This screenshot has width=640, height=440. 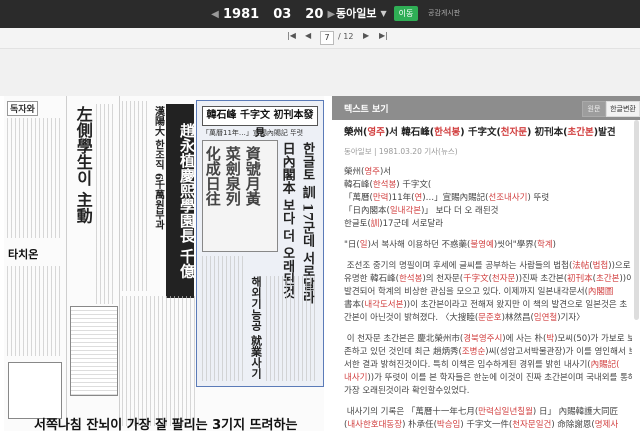 What do you see at coordinates (401, 151) in the screenshot?
I see `article-meta: 동아일보 | 1981.03.20 기사(뉴스)` at bounding box center [401, 151].